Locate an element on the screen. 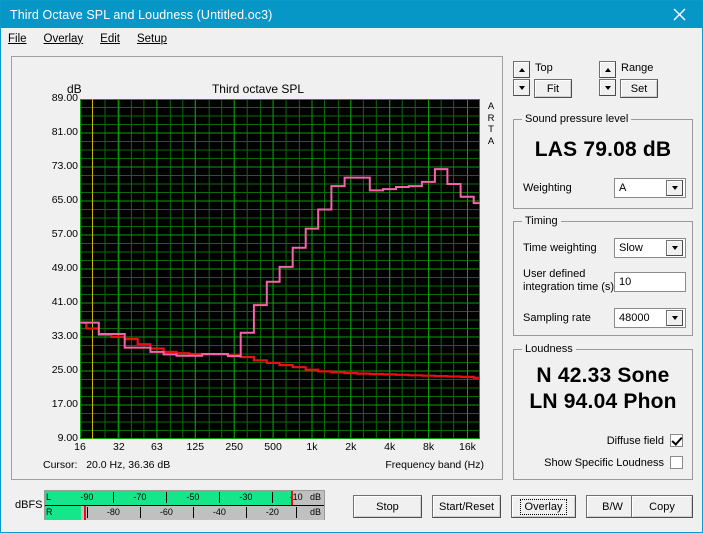 This screenshot has width=703, height=533. menu-edit-label: Edit is located at coordinates (110, 38).